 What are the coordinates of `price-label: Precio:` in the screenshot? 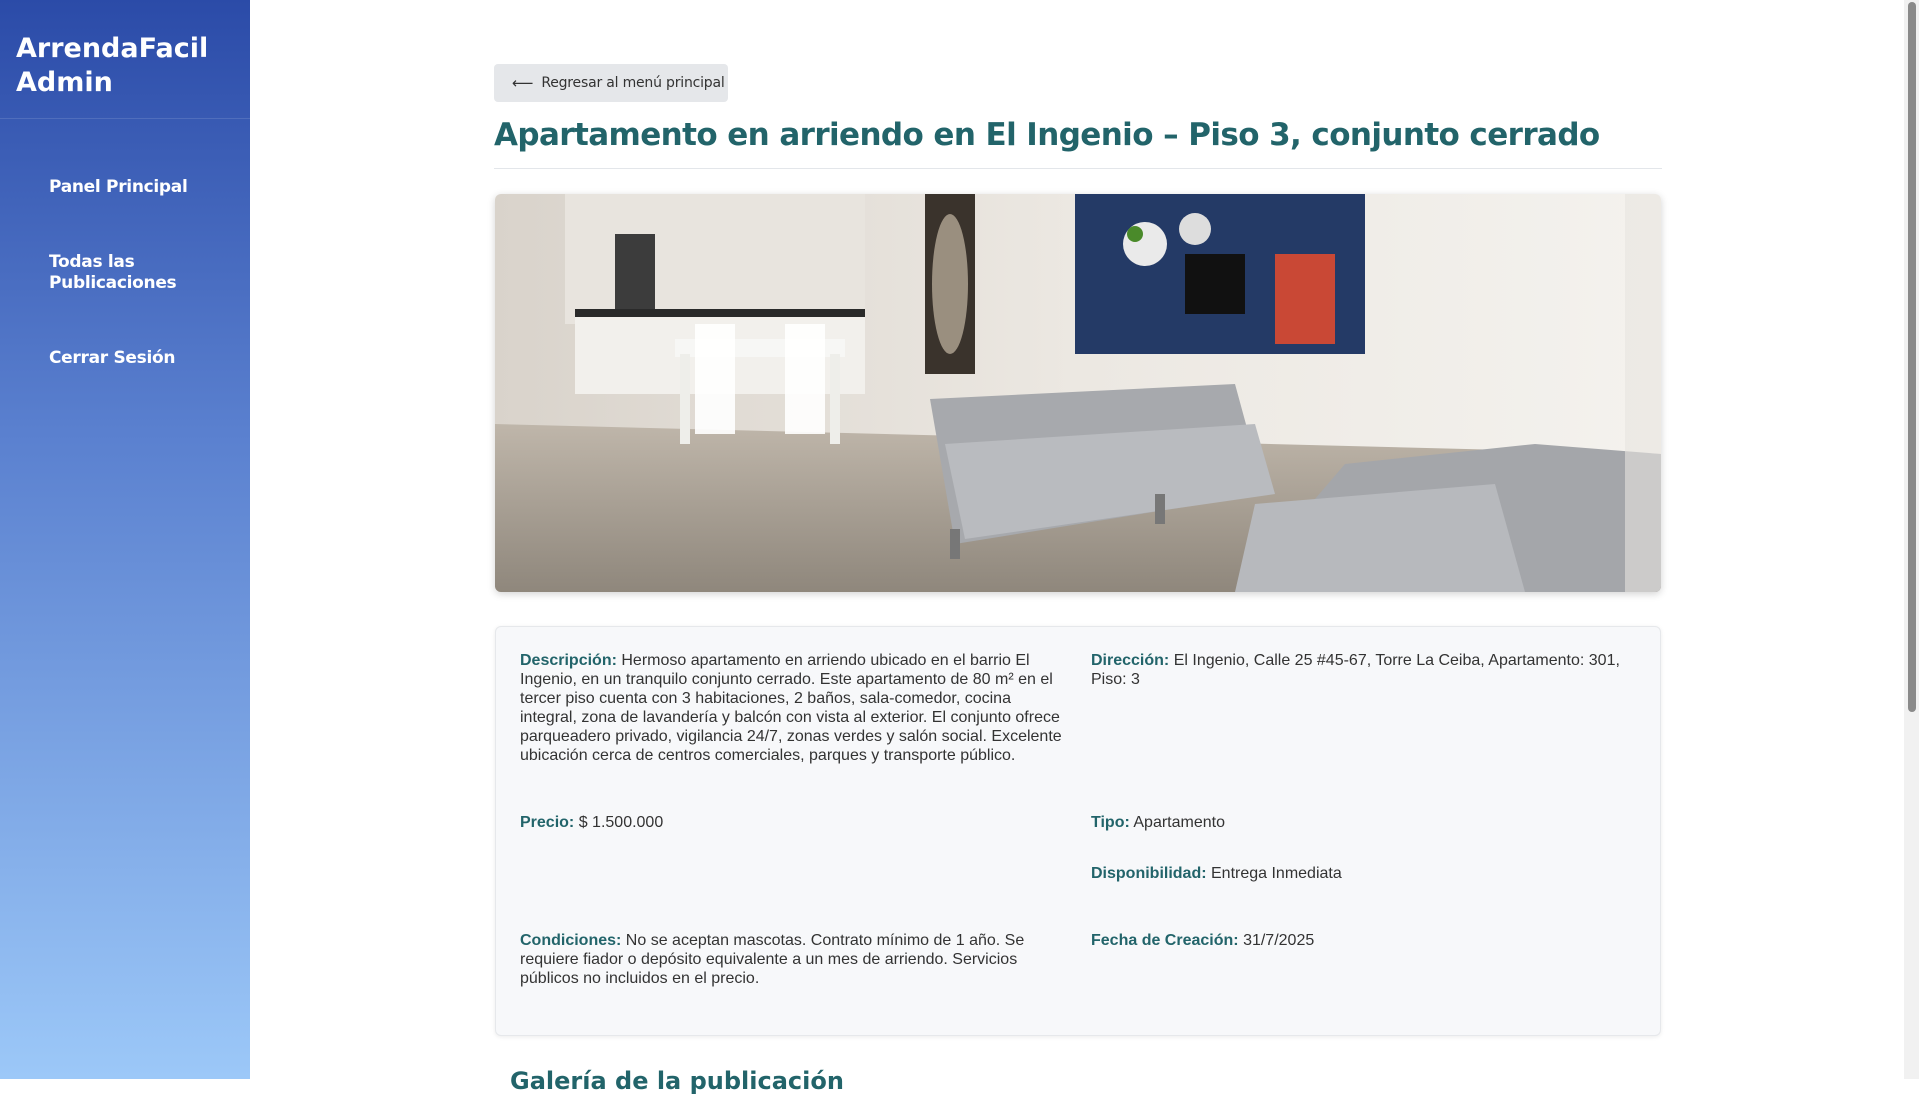 It's located at (547, 822).